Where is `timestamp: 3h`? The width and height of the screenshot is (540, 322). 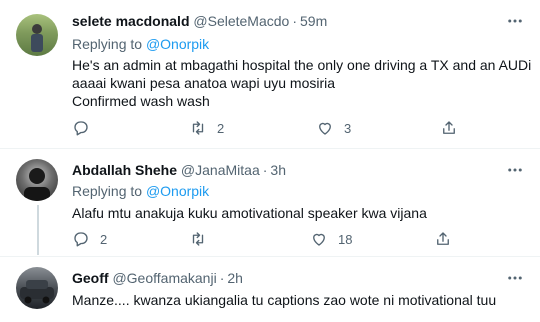 timestamp: 3h is located at coordinates (278, 170).